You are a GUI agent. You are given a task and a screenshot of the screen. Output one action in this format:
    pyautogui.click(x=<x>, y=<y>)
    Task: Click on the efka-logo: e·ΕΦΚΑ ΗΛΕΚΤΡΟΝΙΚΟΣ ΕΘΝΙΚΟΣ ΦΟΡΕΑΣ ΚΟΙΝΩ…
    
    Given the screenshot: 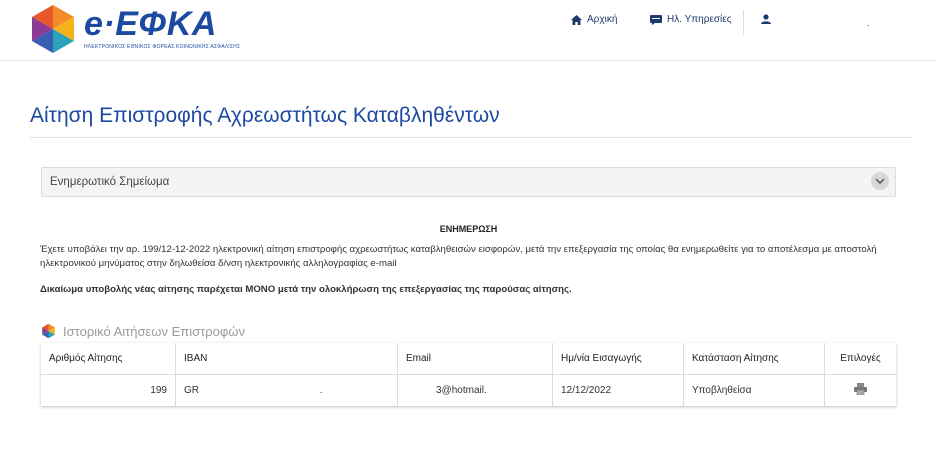 What is the action you would take?
    pyautogui.click(x=134, y=29)
    